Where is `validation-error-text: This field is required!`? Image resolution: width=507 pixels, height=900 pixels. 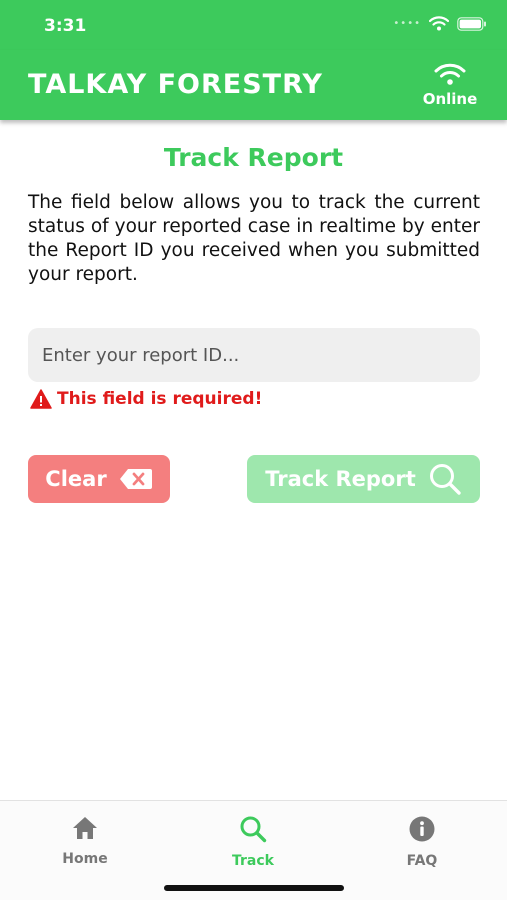
validation-error-text: This field is required! is located at coordinates (160, 399).